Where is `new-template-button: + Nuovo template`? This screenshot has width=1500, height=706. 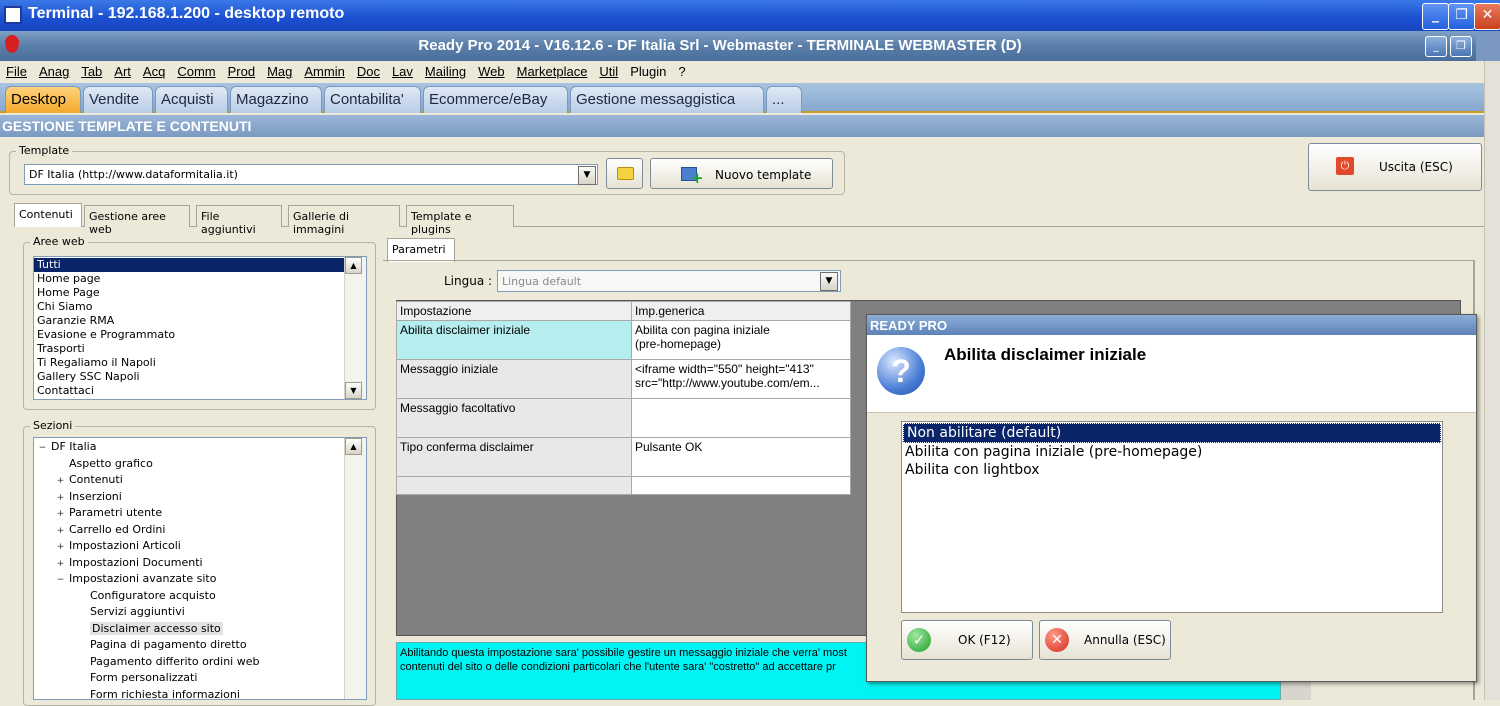 new-template-button: + Nuovo template is located at coordinates (741, 173).